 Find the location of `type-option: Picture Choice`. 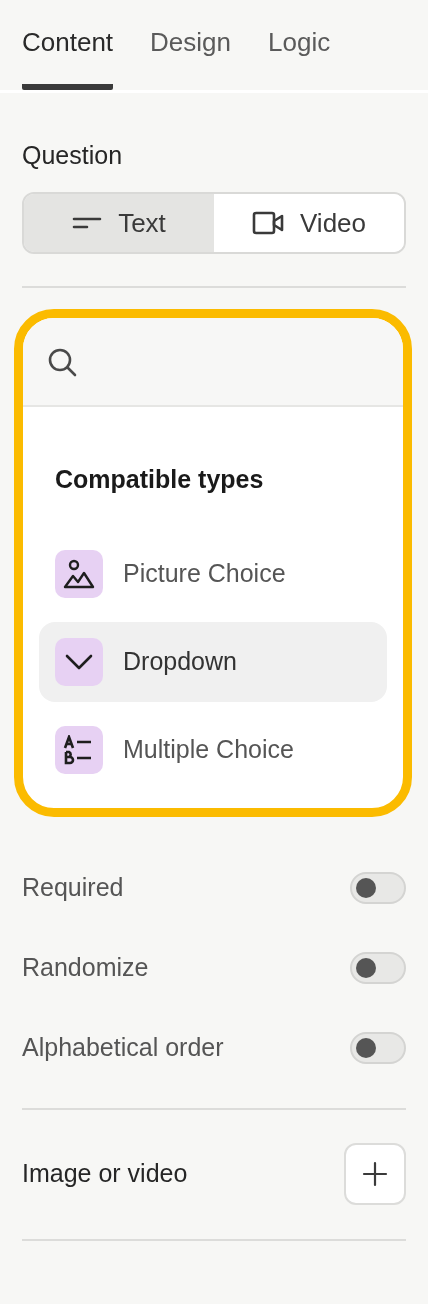

type-option: Picture Choice is located at coordinates (213, 573).